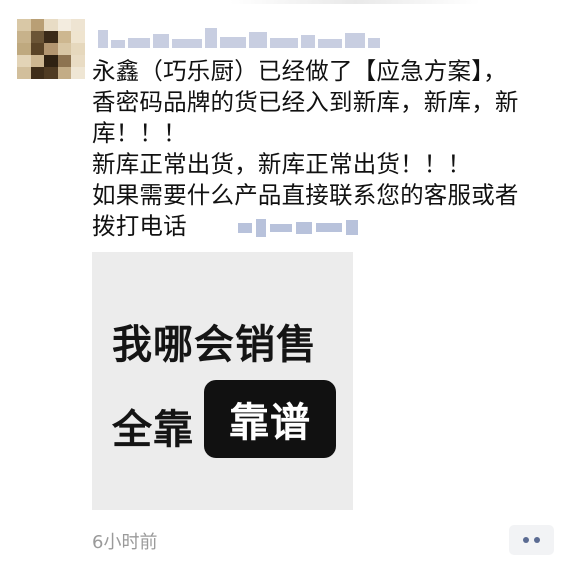 This screenshot has height=577, width=580. I want to click on image-text-line2: 全靠, so click(153, 430).